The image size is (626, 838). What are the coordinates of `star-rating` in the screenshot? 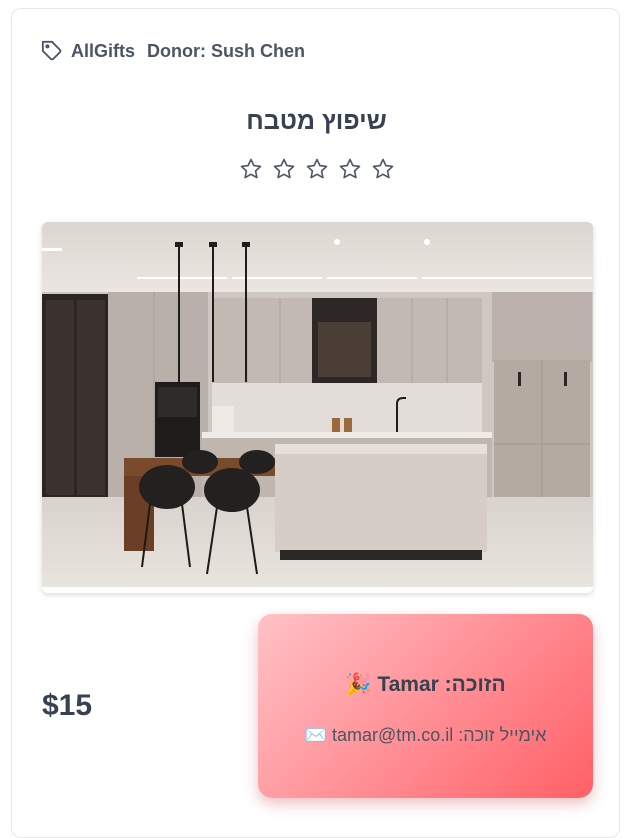 It's located at (316, 169).